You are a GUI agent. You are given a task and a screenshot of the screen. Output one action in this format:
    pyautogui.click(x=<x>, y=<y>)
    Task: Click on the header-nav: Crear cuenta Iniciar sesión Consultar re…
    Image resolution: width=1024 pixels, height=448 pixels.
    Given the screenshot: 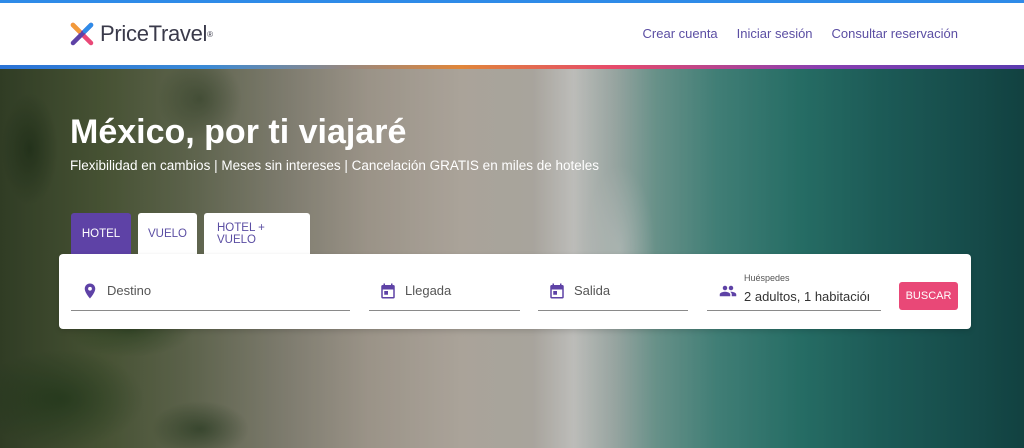 What is the action you would take?
    pyautogui.click(x=800, y=33)
    